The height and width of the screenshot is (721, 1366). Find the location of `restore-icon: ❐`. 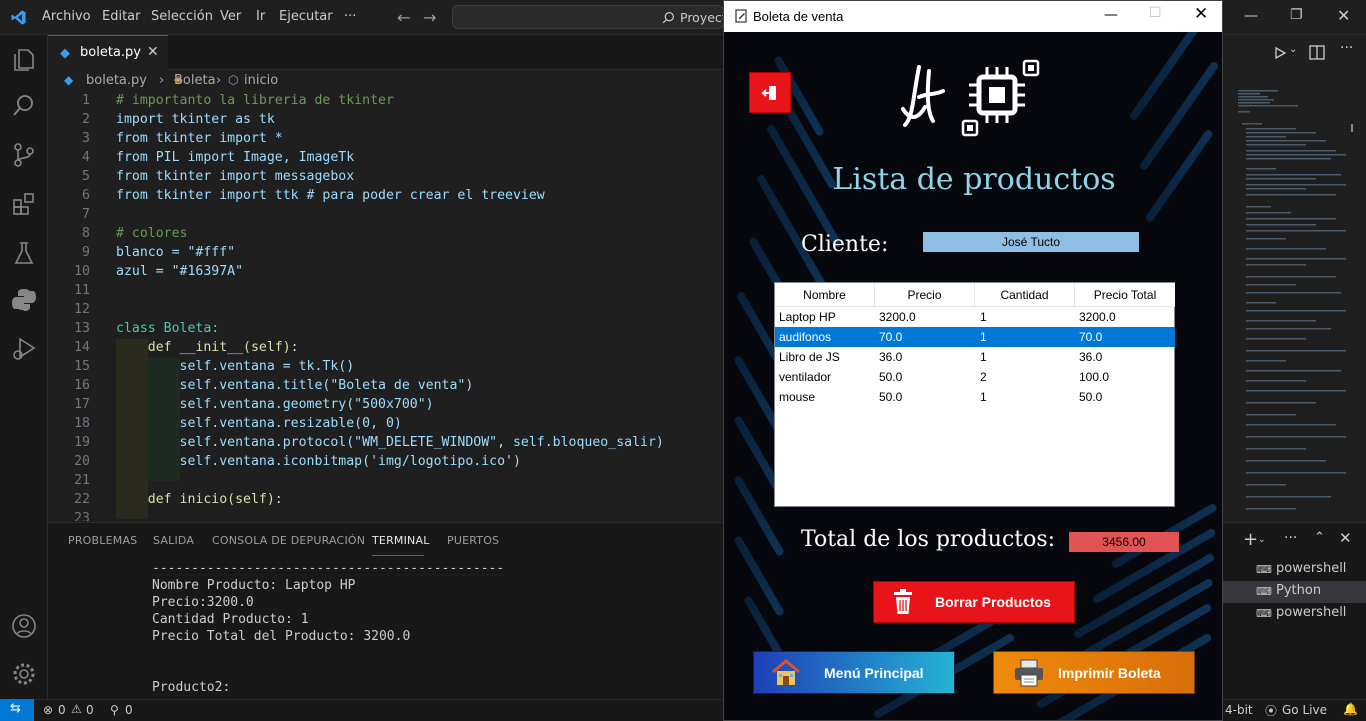

restore-icon: ❐ is located at coordinates (1296, 15).